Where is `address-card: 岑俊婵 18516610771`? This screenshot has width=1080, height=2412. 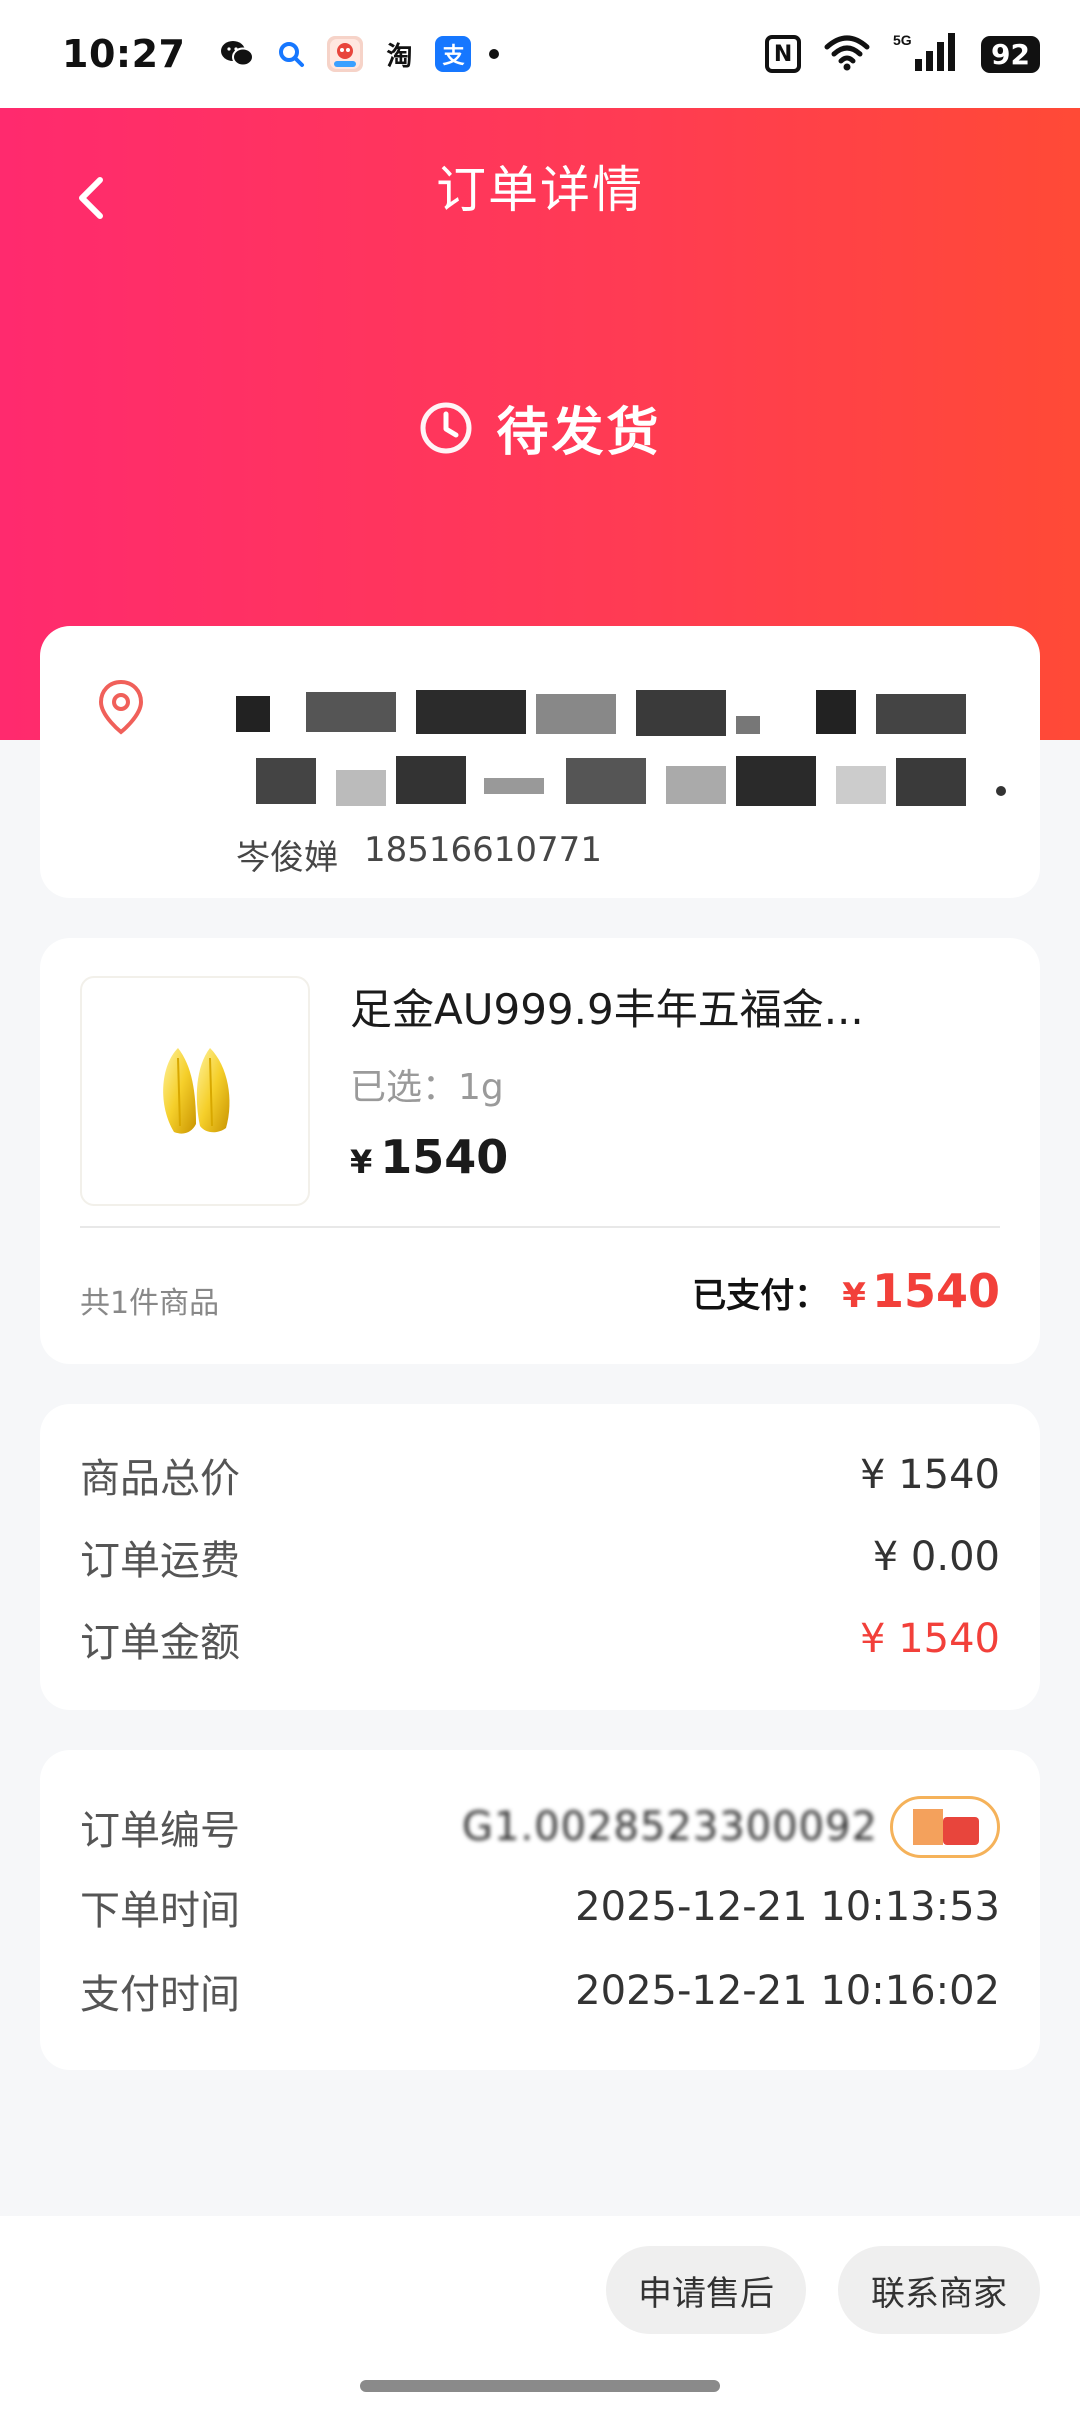
address-card: 岑俊婵 18516610771 is located at coordinates (540, 762).